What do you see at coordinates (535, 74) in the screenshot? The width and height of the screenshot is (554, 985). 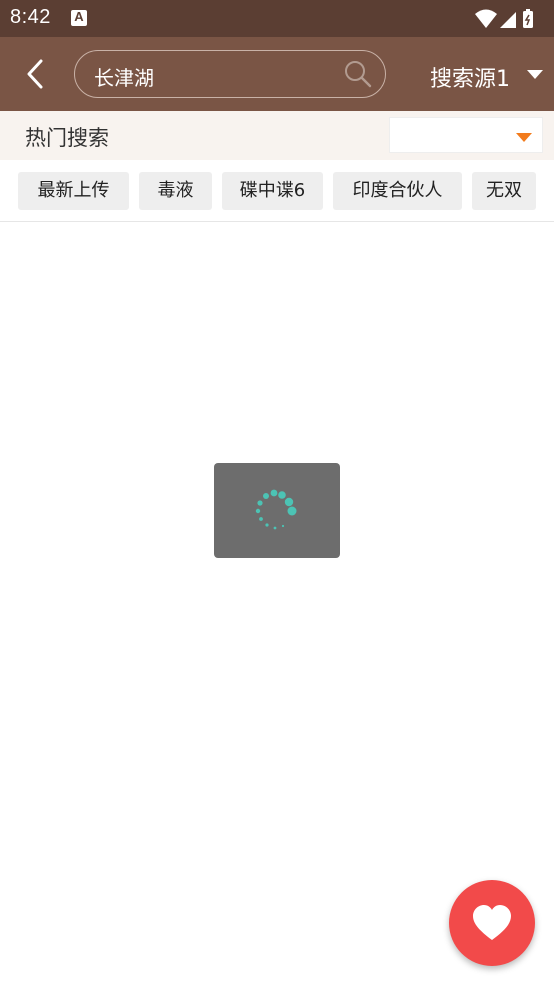 I see `chevron-down-icon` at bounding box center [535, 74].